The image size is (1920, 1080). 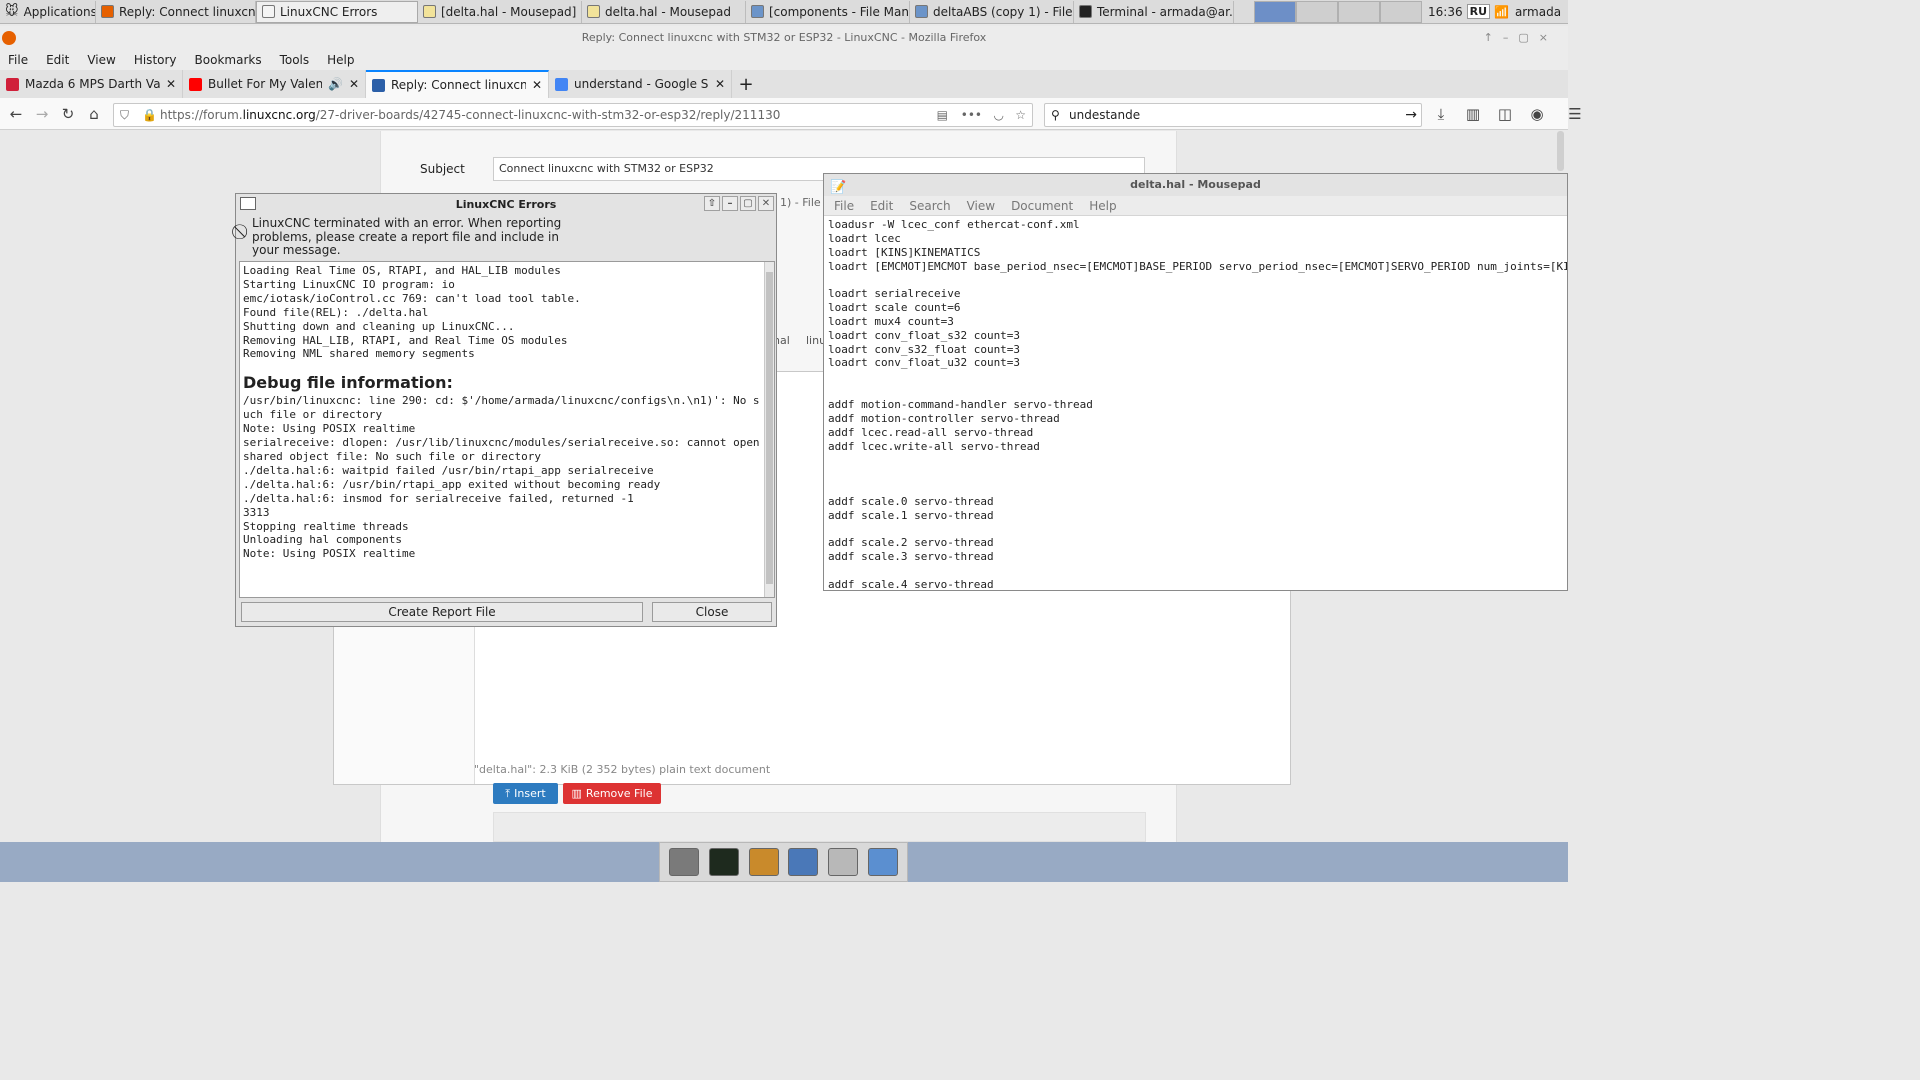 What do you see at coordinates (739, 203) in the screenshot?
I see `dialog-window-controls: ⇧ – ▢ ✕` at bounding box center [739, 203].